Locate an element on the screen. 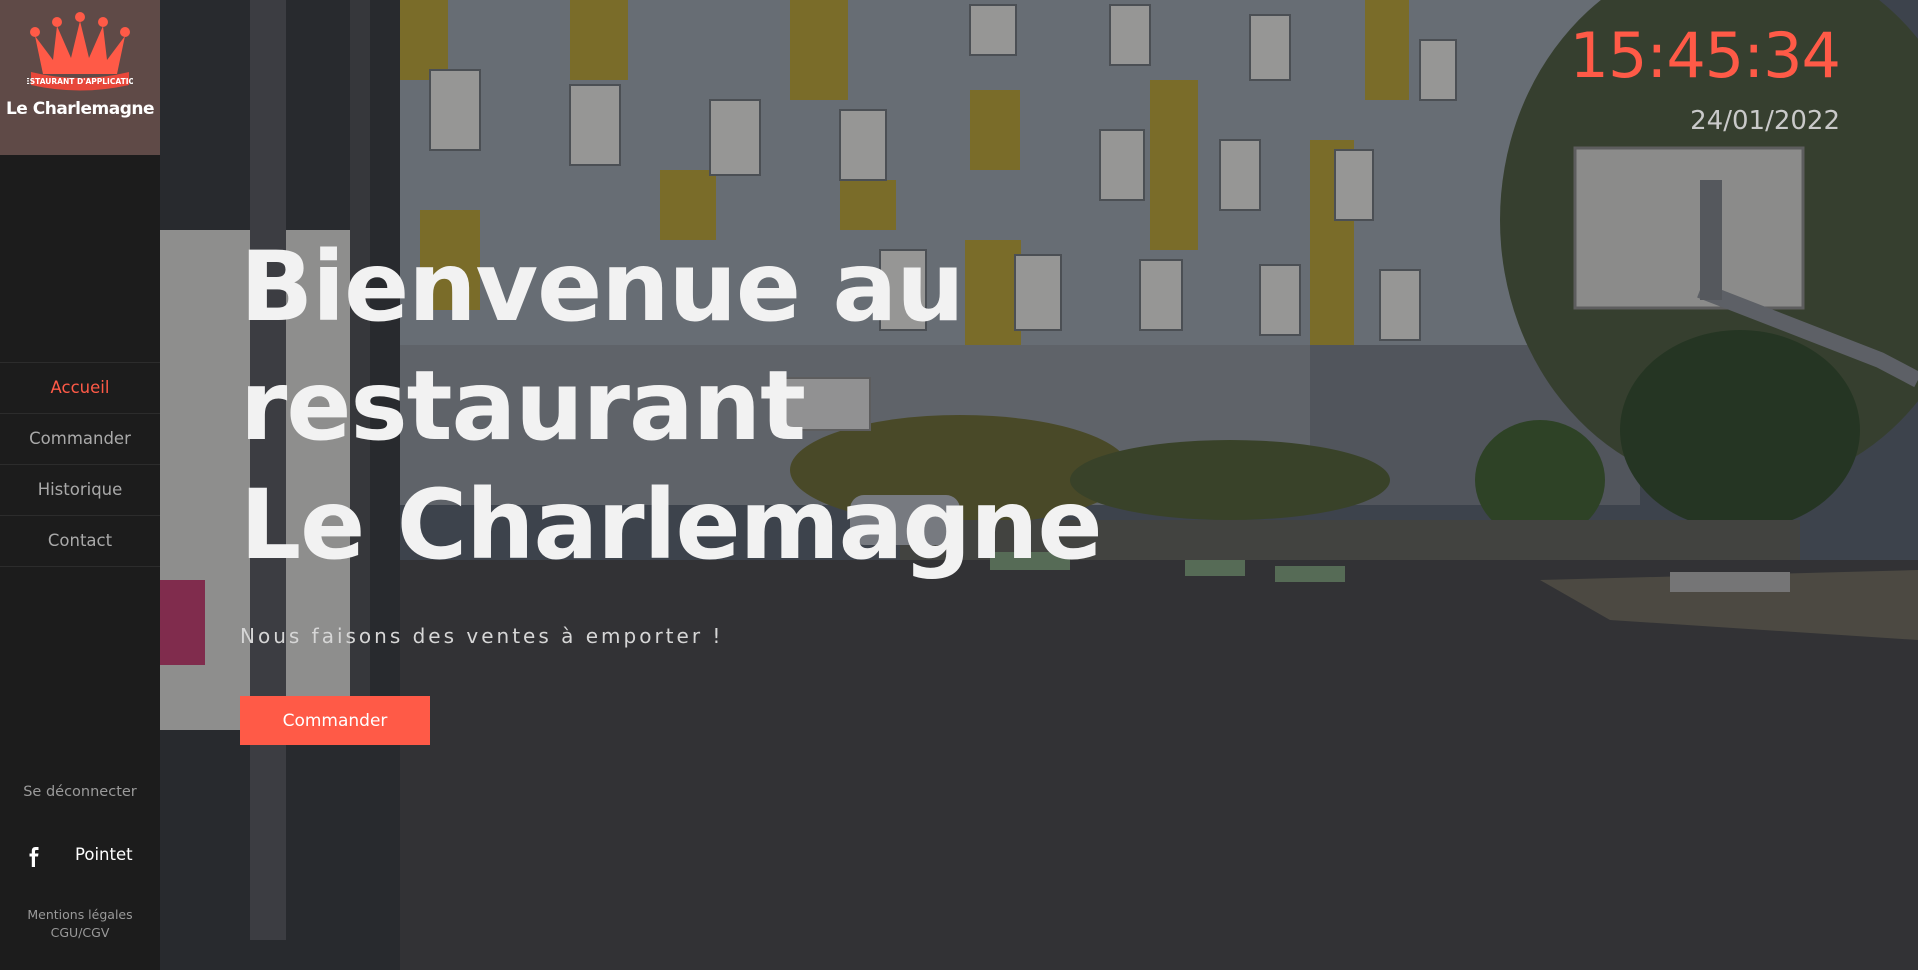 The height and width of the screenshot is (970, 1918). svg-text: RESTAURANT D'APPLICATION is located at coordinates (80, 81).